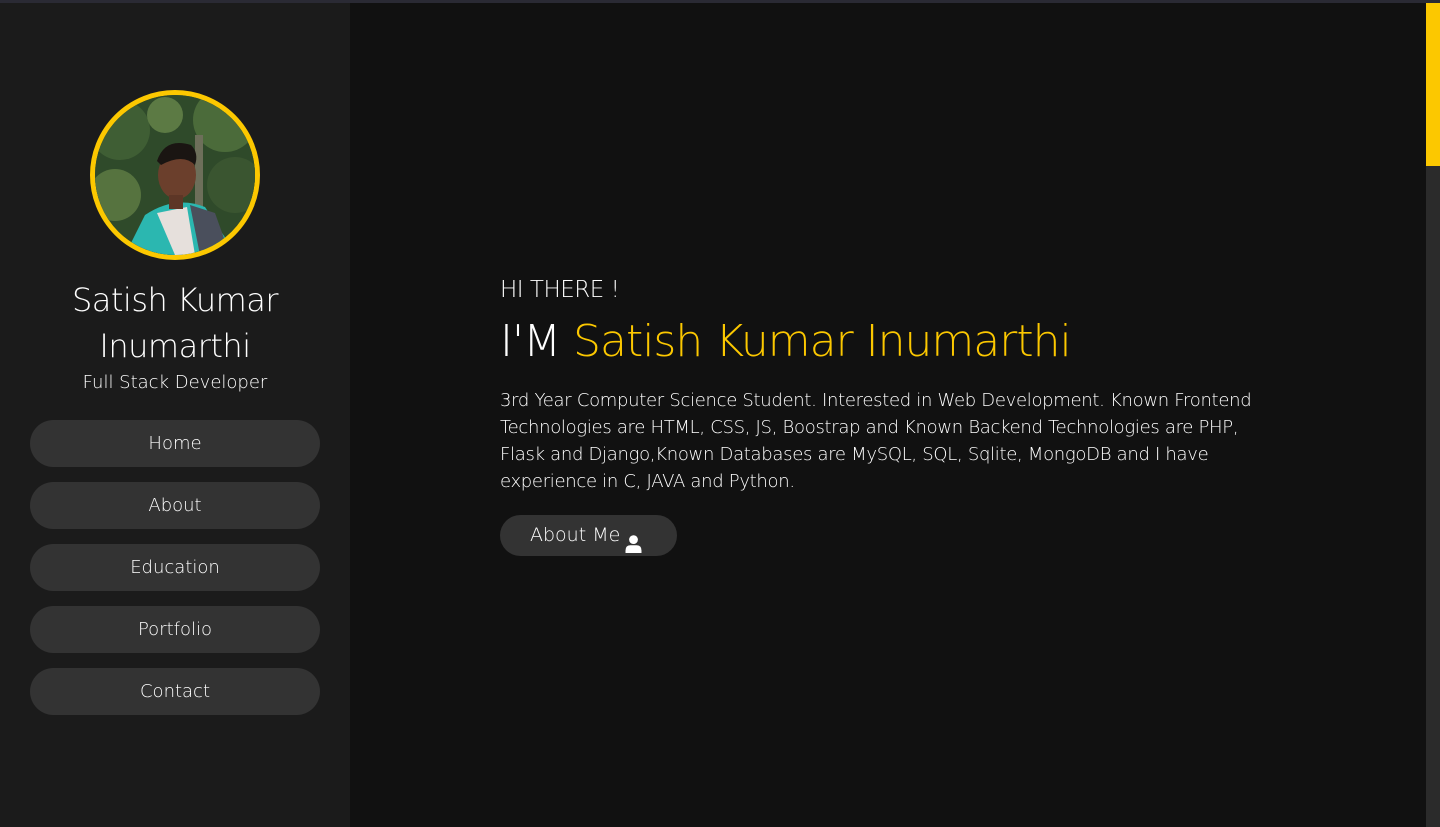 Image resolution: width=1440 pixels, height=827 pixels. I want to click on sidebar-nav: Home About Education Portfolio Contact, so click(175, 575).